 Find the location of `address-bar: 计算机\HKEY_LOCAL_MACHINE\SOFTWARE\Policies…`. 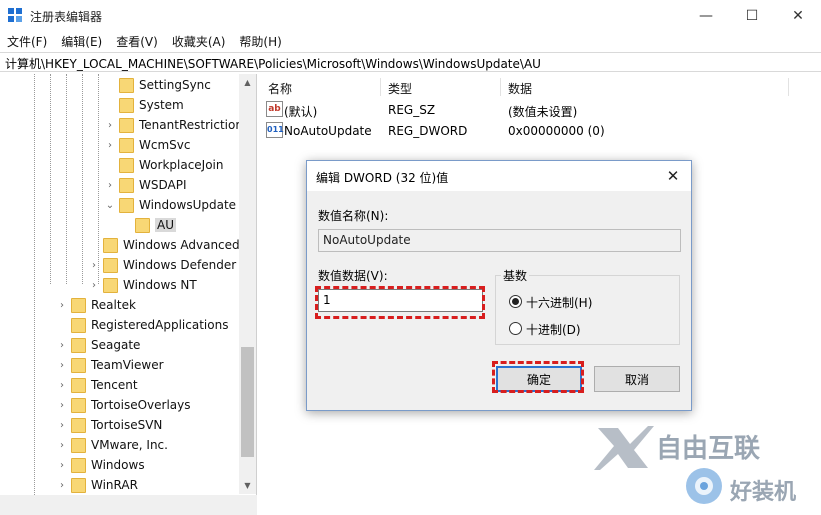

address-bar: 计算机\HKEY_LOCAL_MACHINE\SOFTWARE\Policies… is located at coordinates (410, 62).